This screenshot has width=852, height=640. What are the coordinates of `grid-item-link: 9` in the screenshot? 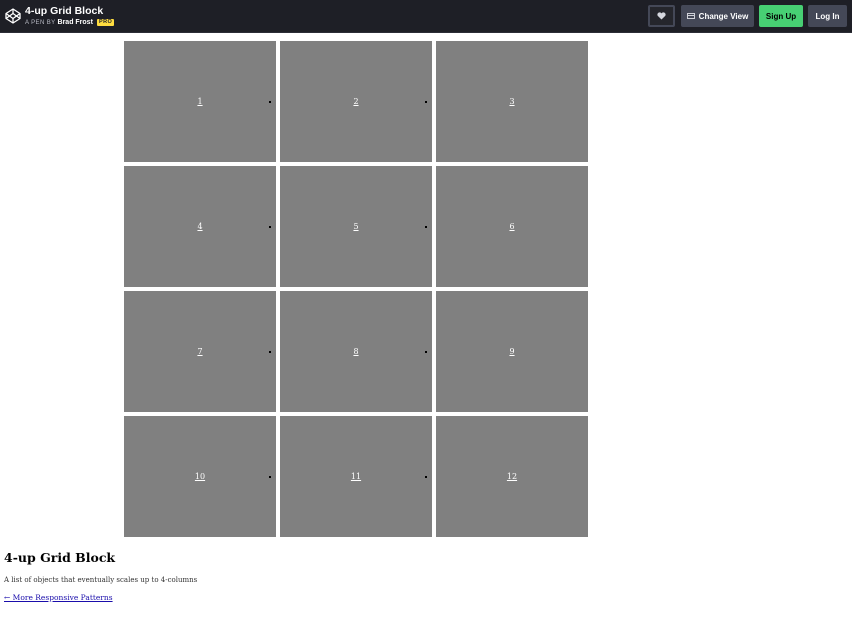 It's located at (511, 351).